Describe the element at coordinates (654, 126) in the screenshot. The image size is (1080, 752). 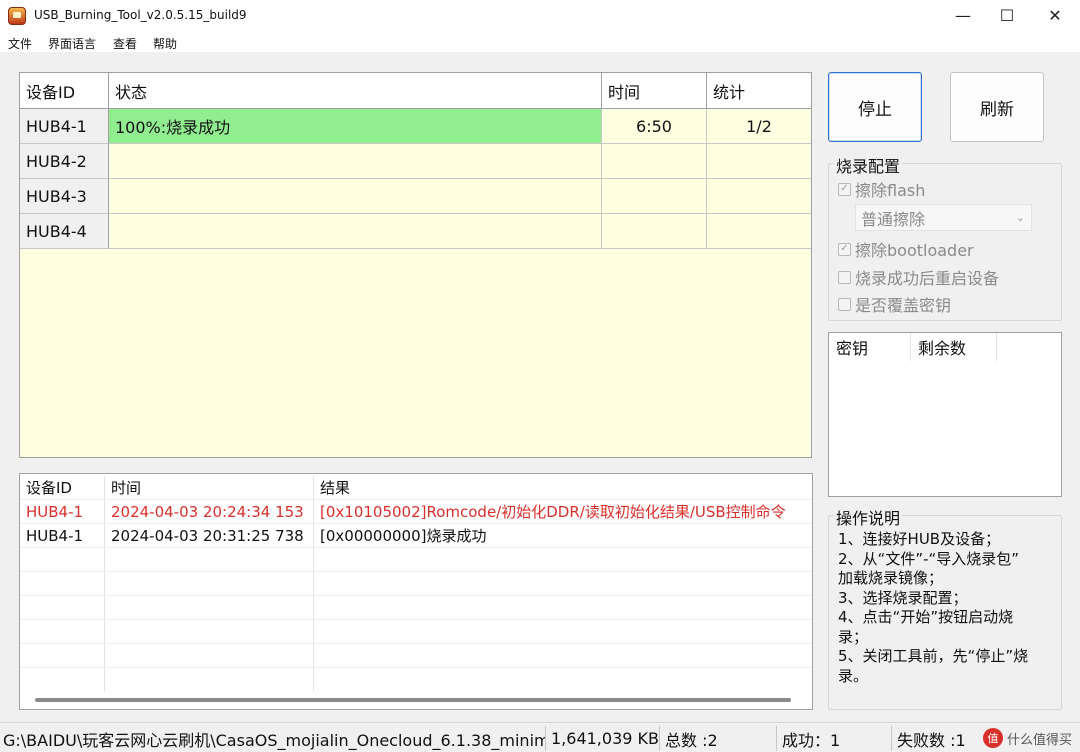
I see `device-time-cell: 6:50` at that location.